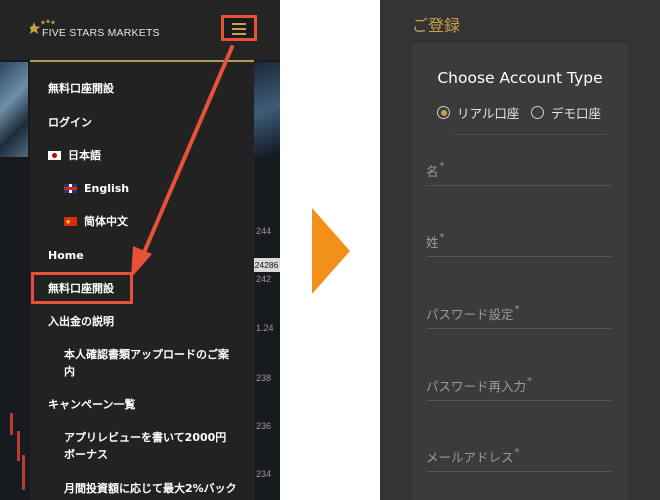 Image resolution: width=660 pixels, height=500 pixels. I want to click on highlight-box, so click(82, 288).